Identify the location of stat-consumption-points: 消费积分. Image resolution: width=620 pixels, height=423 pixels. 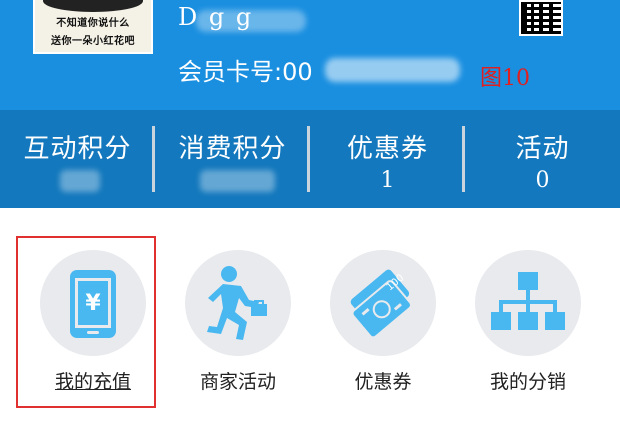
(232, 159).